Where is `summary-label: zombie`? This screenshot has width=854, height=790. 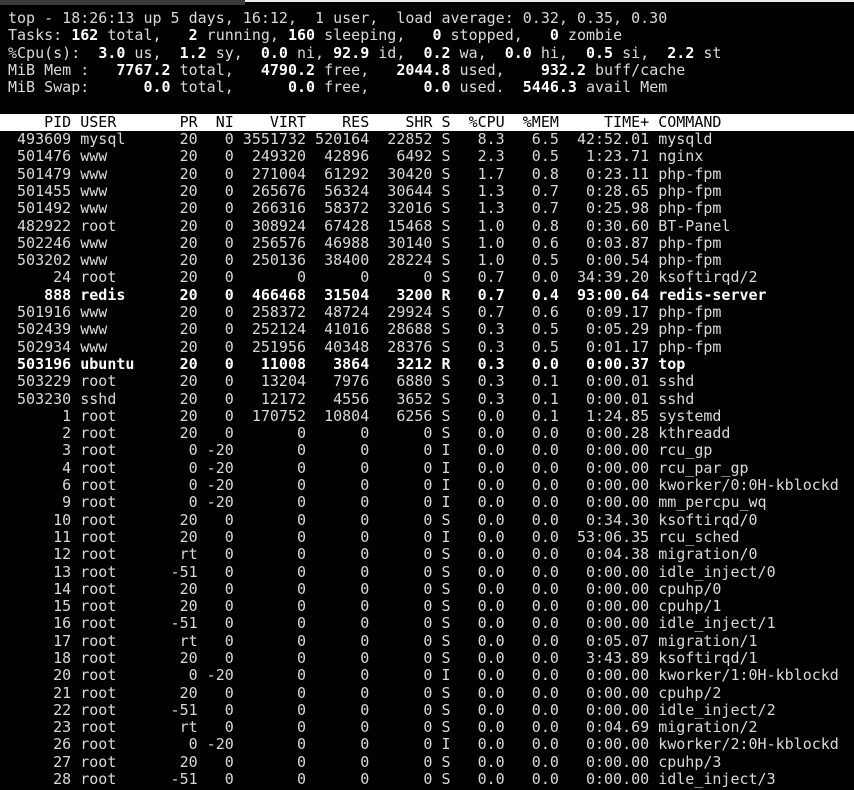 summary-label: zombie is located at coordinates (590, 35).